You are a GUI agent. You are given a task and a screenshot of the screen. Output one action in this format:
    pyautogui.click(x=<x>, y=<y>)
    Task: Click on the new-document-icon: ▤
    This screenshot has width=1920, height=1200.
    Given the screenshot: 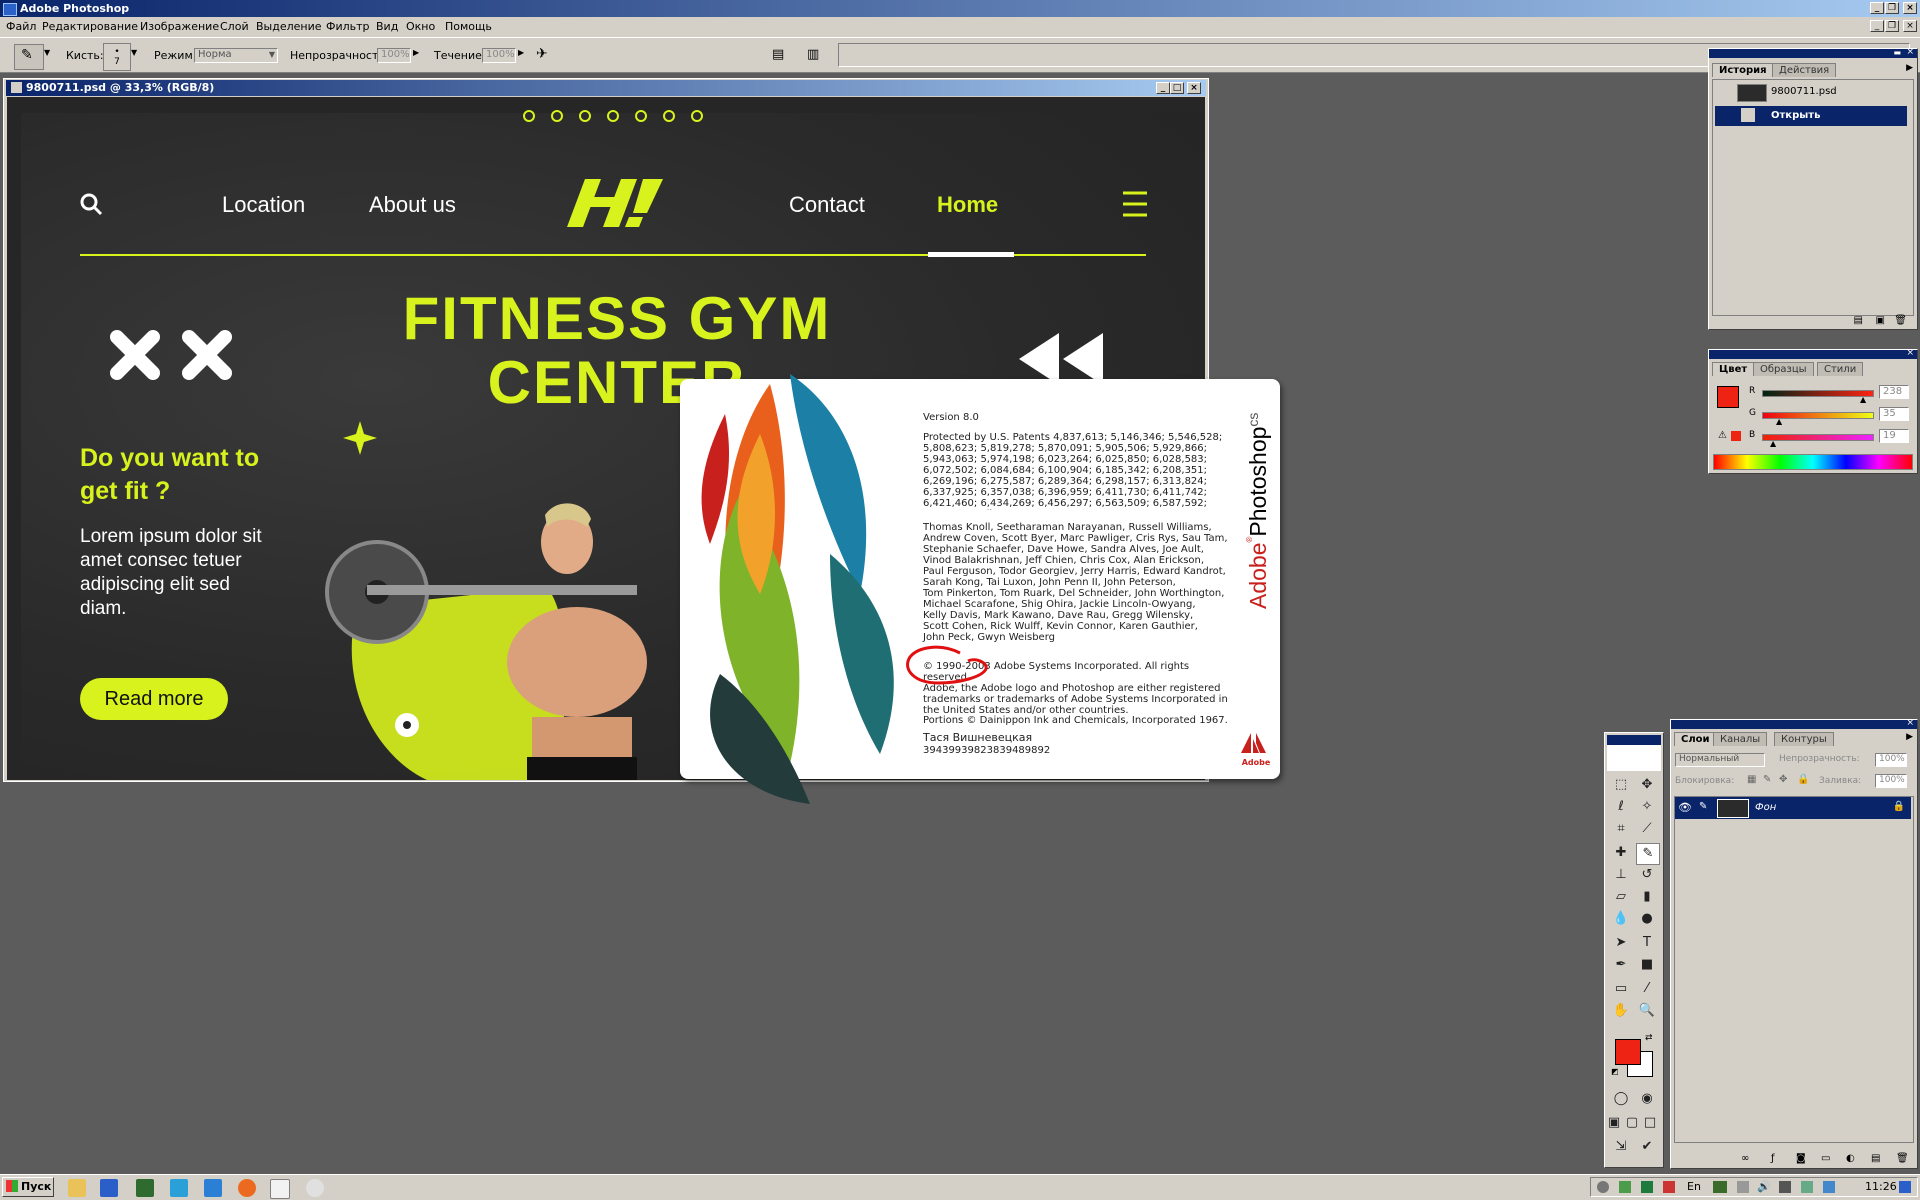 What is the action you would take?
    pyautogui.click(x=1858, y=320)
    